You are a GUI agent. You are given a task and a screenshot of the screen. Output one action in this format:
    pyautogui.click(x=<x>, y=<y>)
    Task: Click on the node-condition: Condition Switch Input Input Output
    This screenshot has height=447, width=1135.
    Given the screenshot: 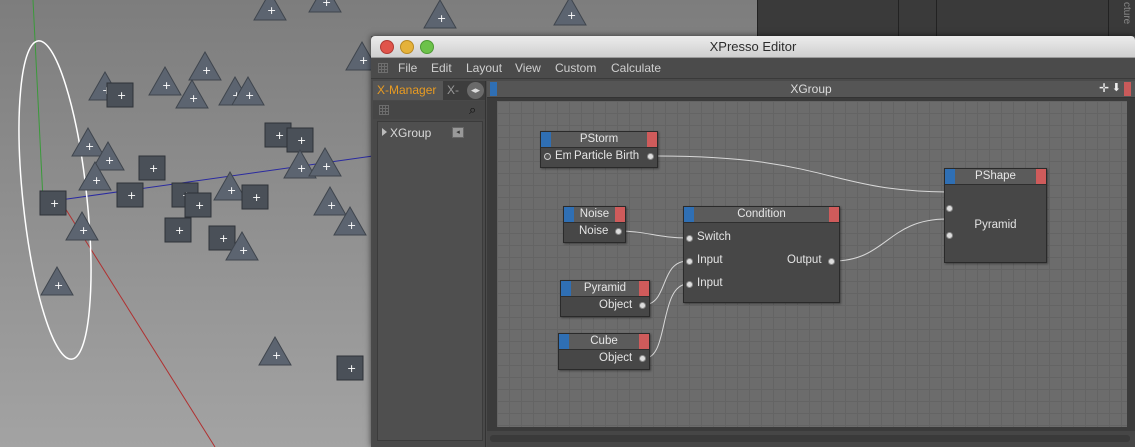 What is the action you would take?
    pyautogui.click(x=761, y=254)
    